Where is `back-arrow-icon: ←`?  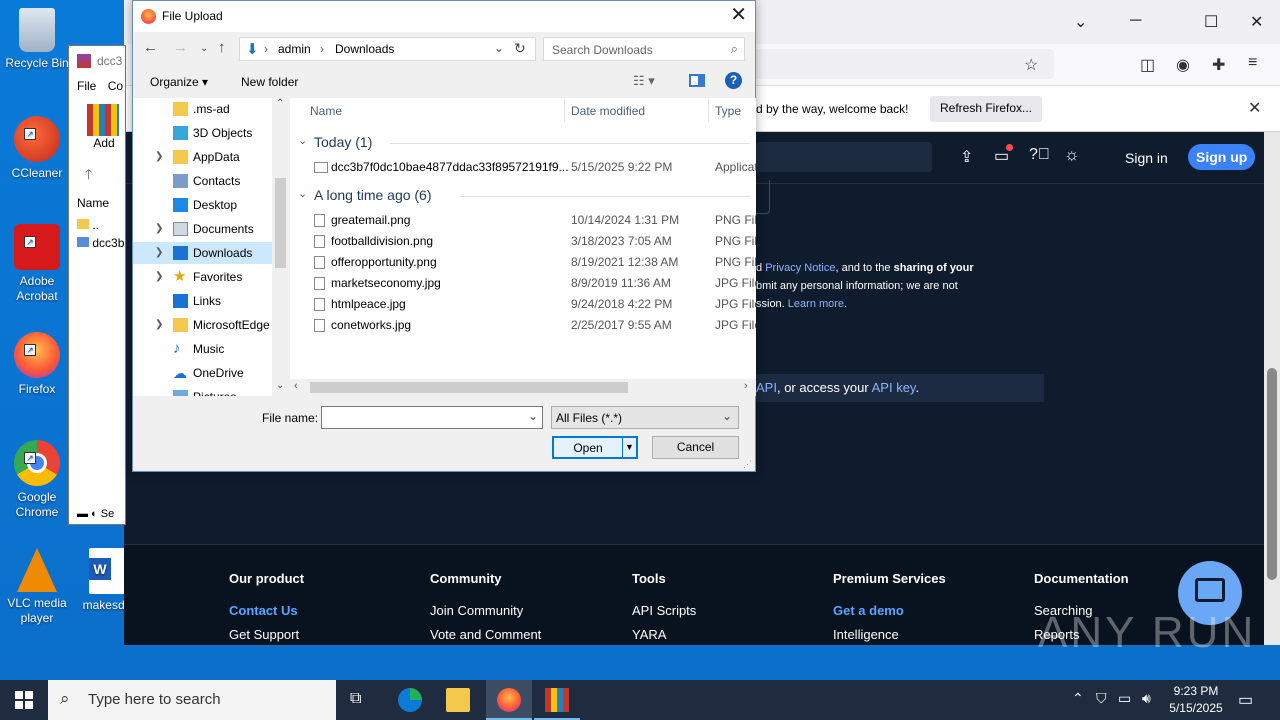 back-arrow-icon: ← is located at coordinates (150, 47).